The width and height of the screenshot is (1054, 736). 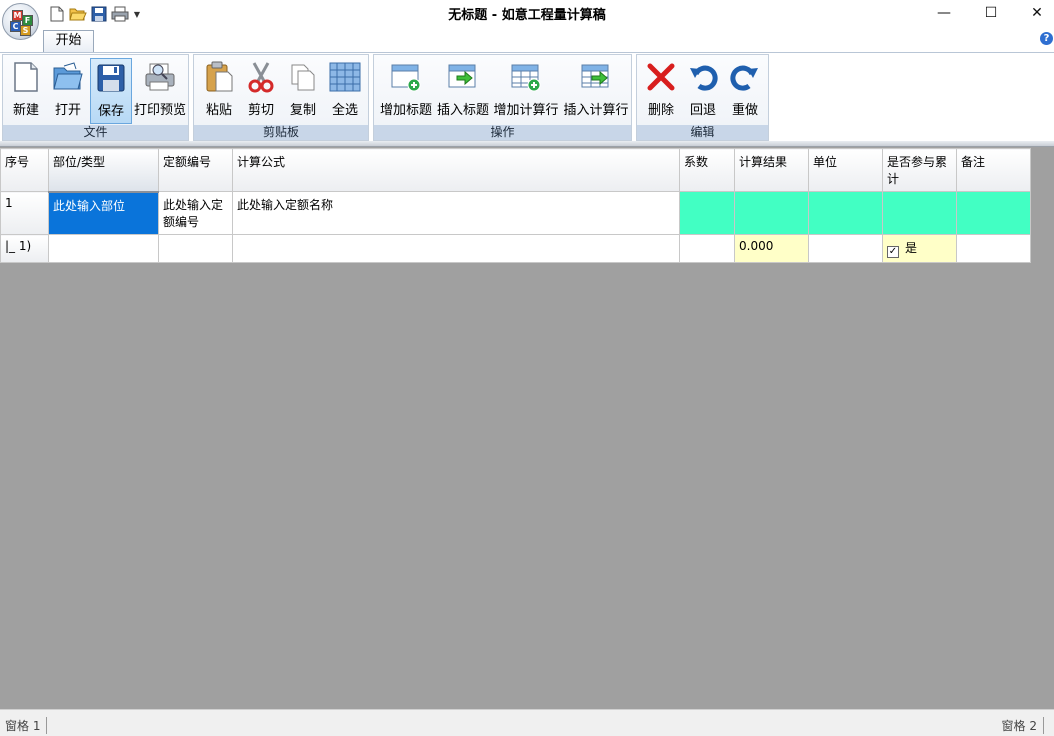 I want to click on ribbon-group-clipboard: 粘贴 剪切 复制 全选 剪贴板, so click(x=281, y=97).